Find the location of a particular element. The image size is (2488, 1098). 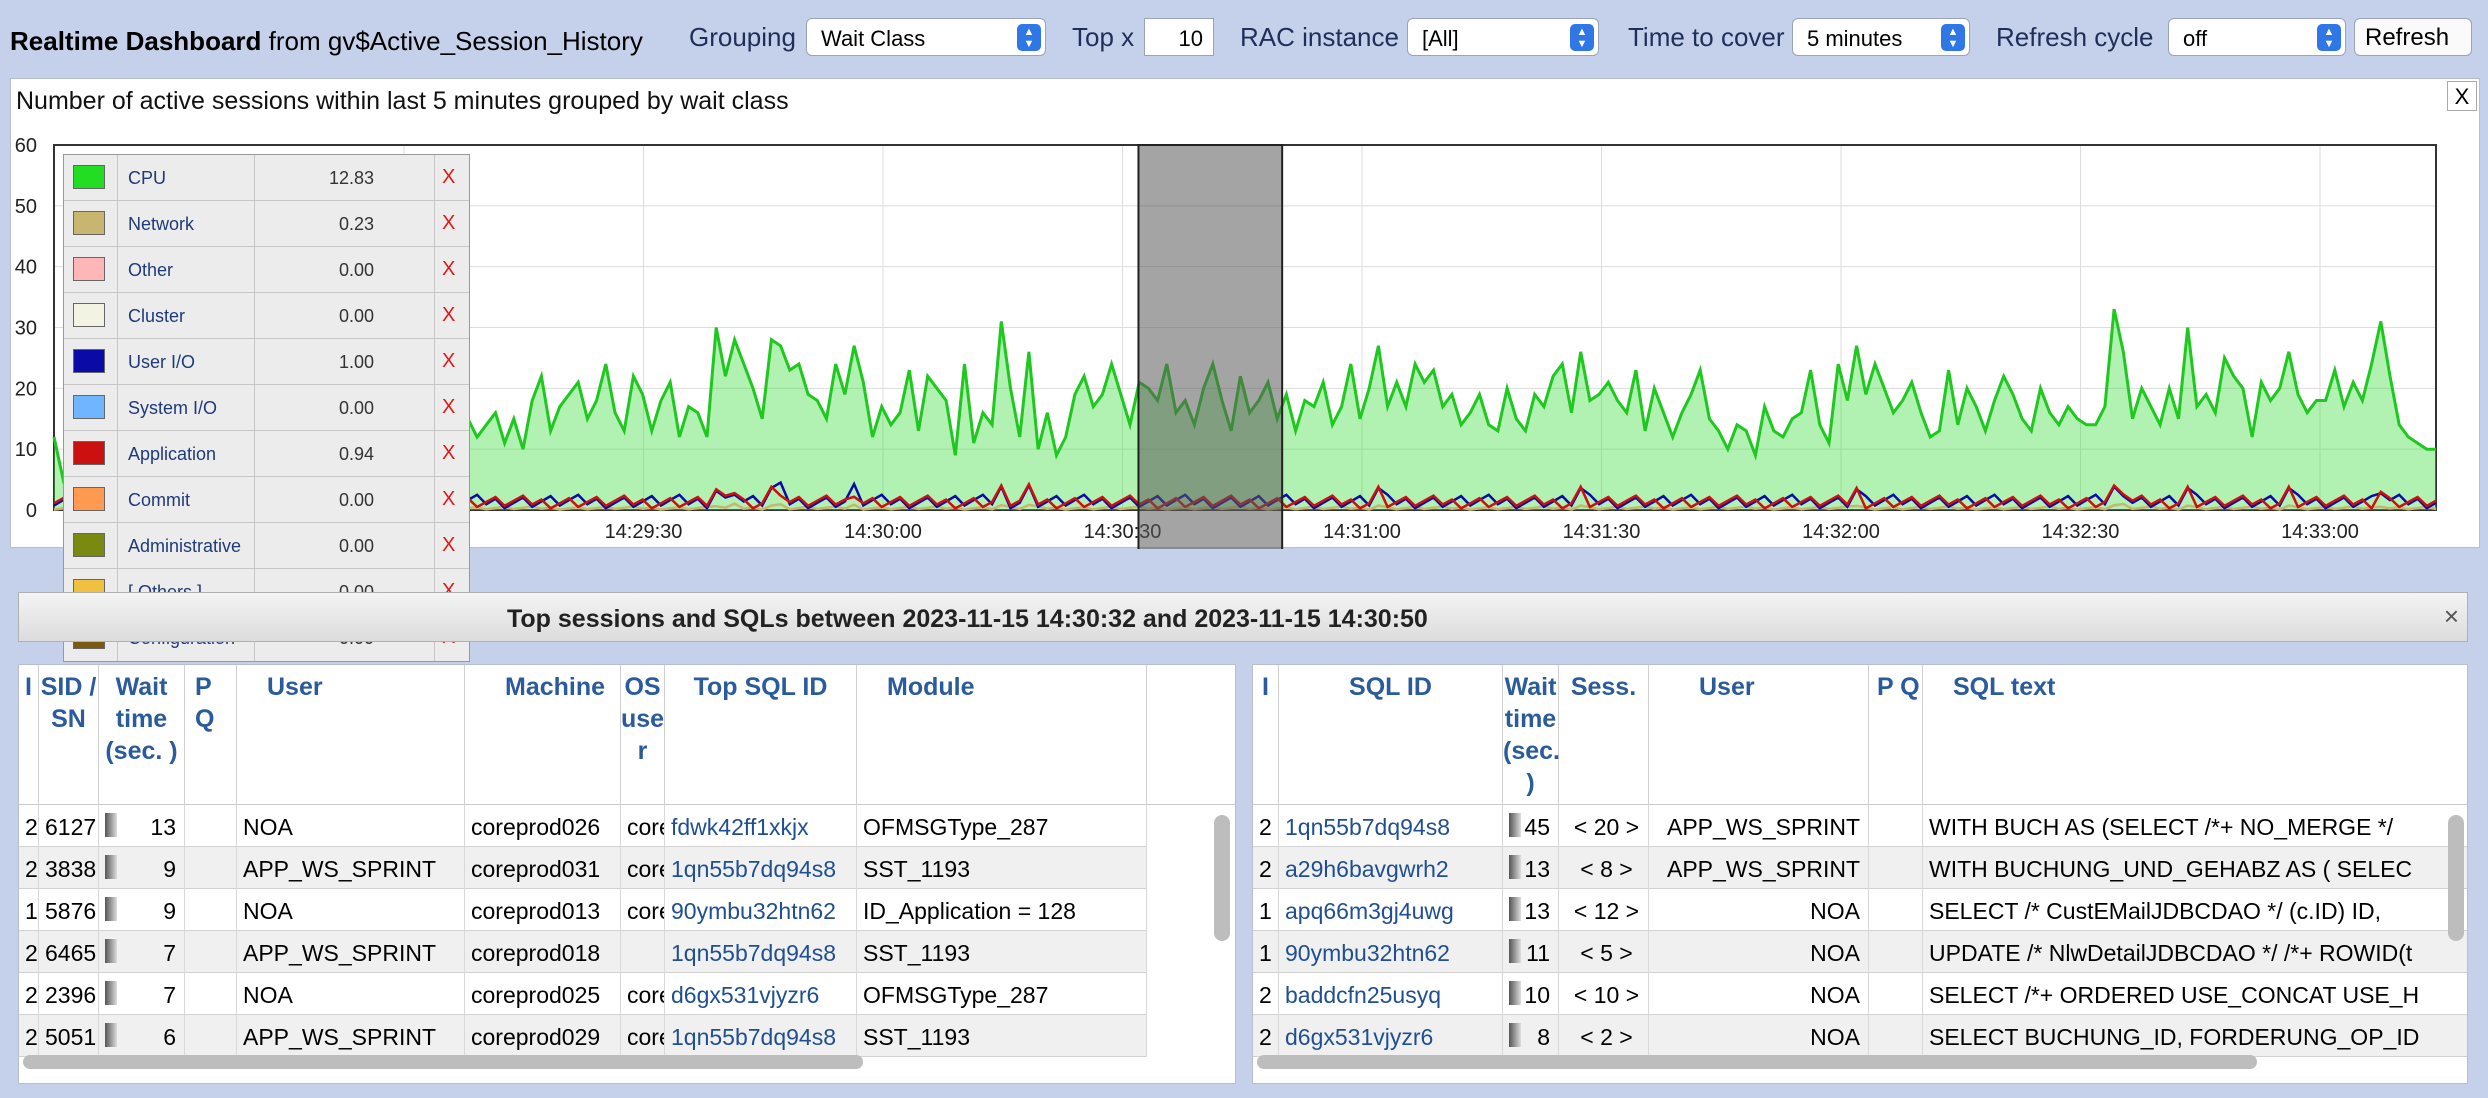

refresh-cycle-select: off ▲ ▼ is located at coordinates (2257, 37).